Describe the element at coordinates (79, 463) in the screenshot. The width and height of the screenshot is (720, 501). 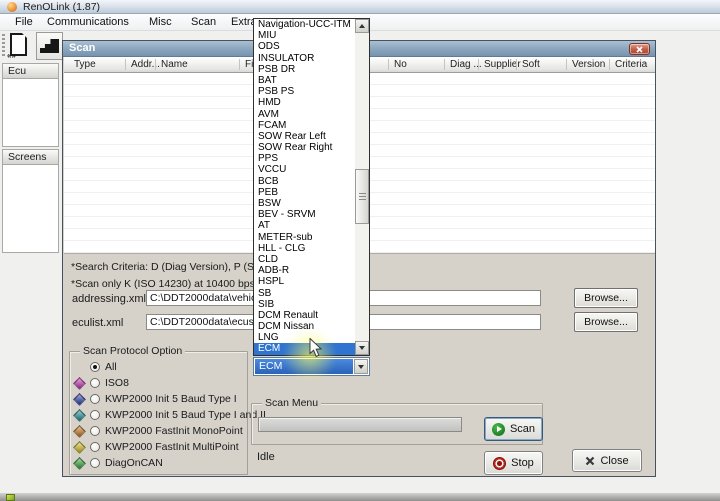
I see `diamond-icon` at that location.